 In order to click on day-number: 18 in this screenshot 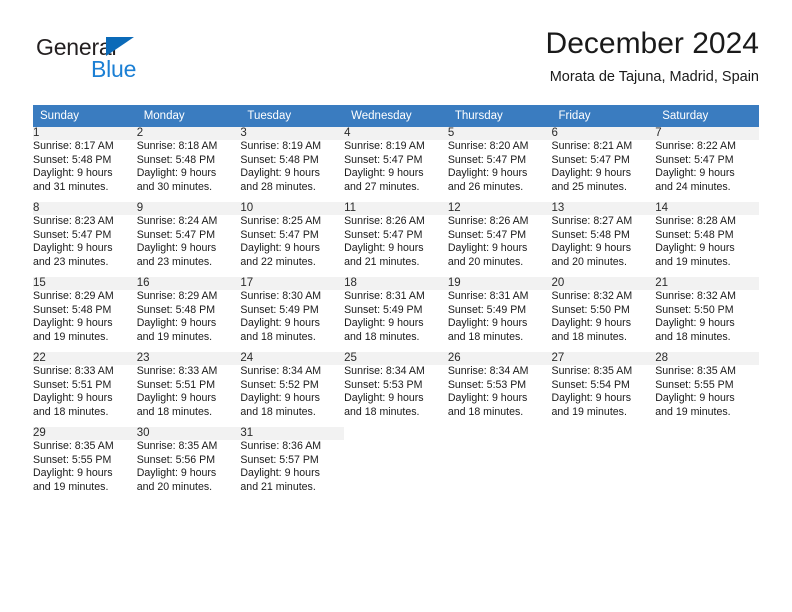, I will do `click(396, 283)`.